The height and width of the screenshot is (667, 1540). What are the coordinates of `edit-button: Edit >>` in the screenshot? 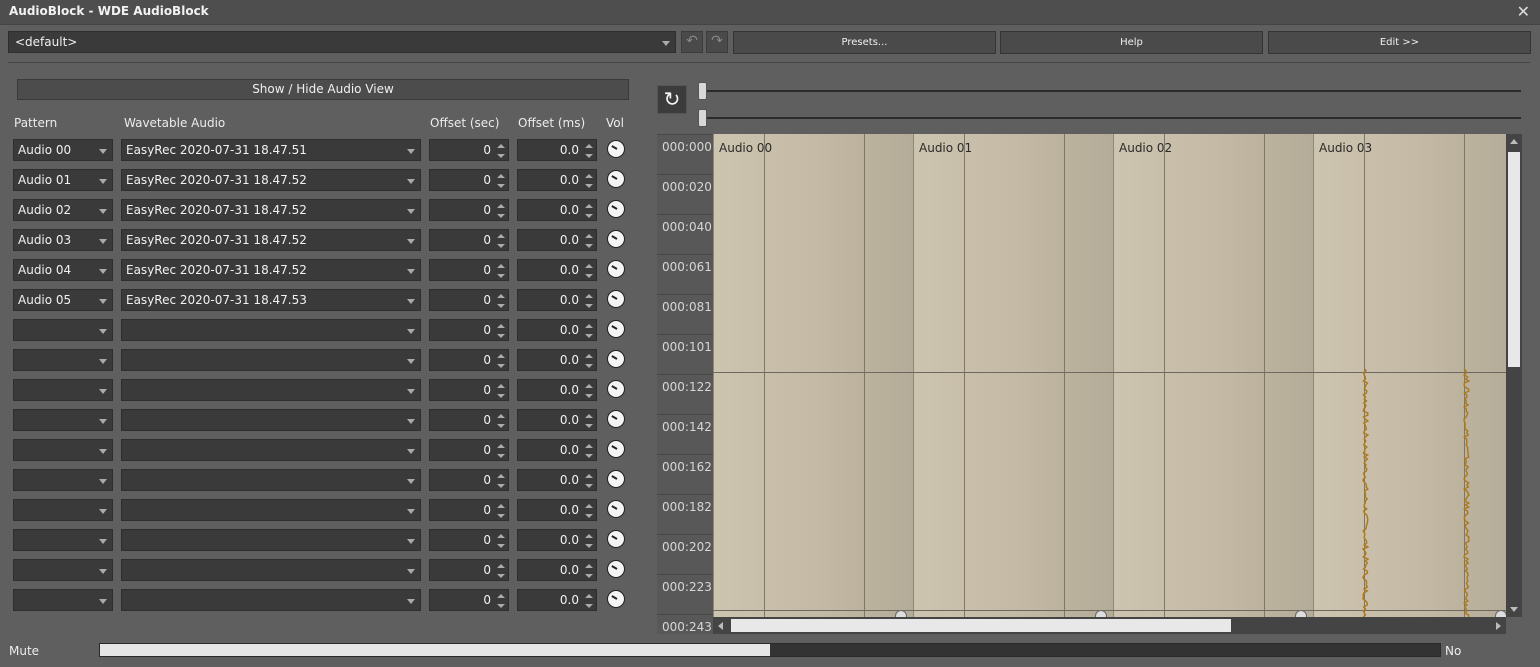 It's located at (1399, 42).